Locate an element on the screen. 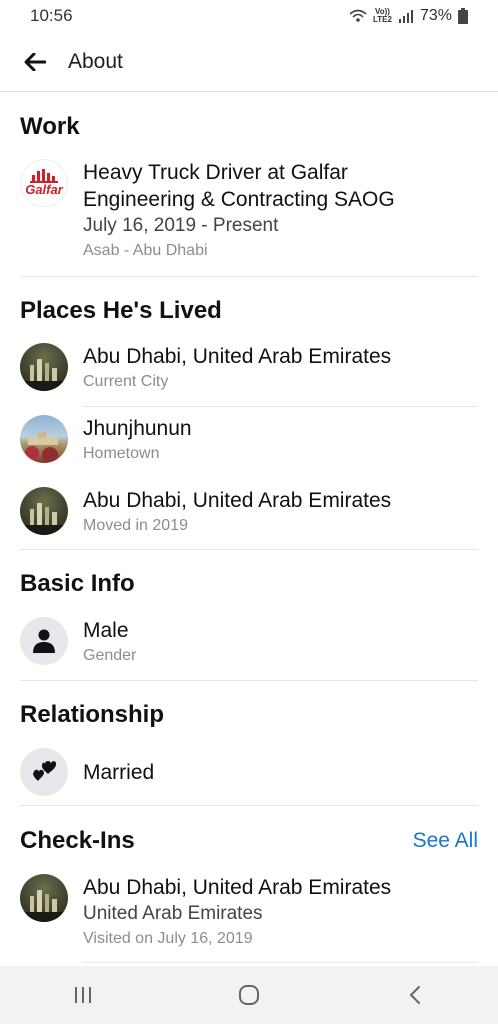 The image size is (498, 1024). battery-icon is located at coordinates (463, 16).